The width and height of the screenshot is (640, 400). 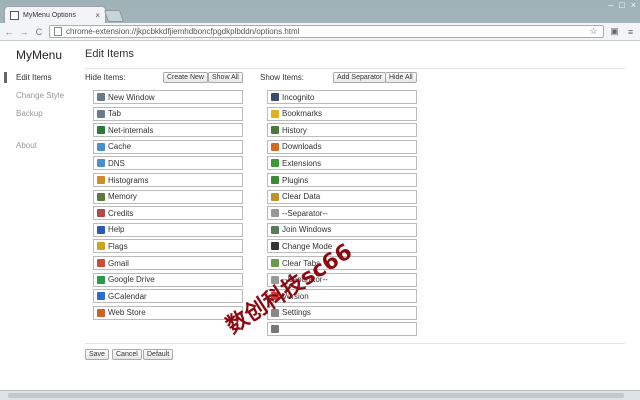 What do you see at coordinates (168, 263) in the screenshot?
I see `list-item: Gmail` at bounding box center [168, 263].